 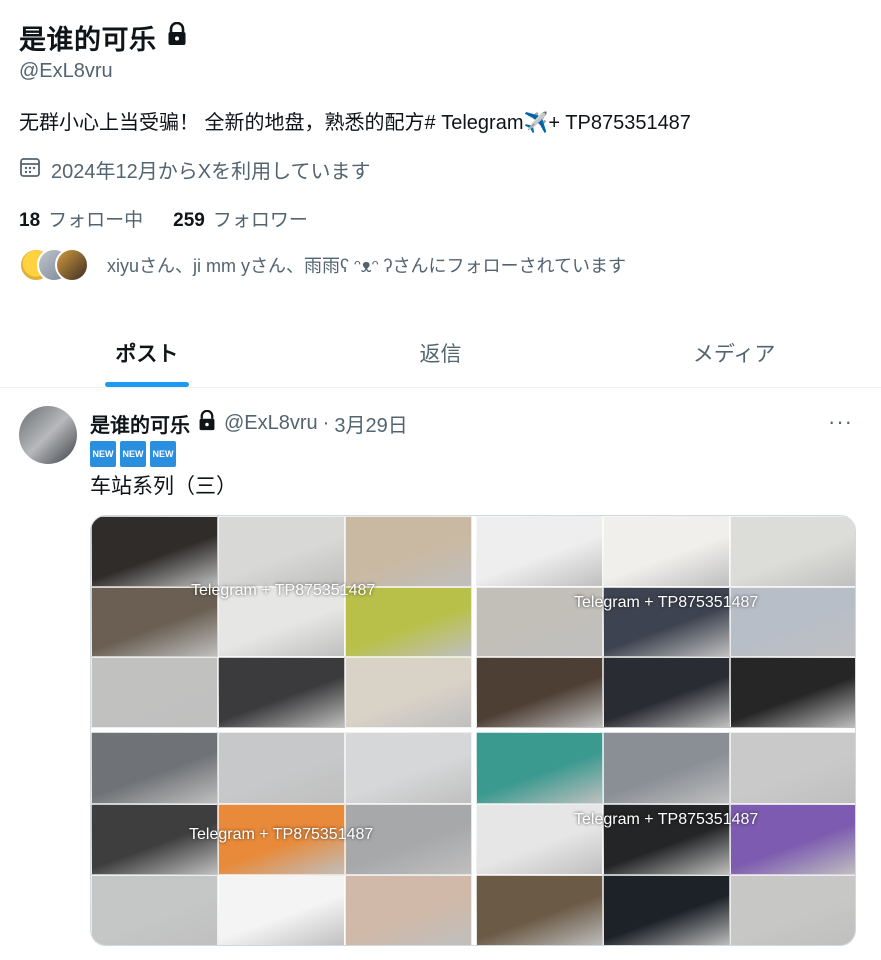 I want to click on profile-tabs: ポスト 返信 メディア, so click(x=440, y=353).